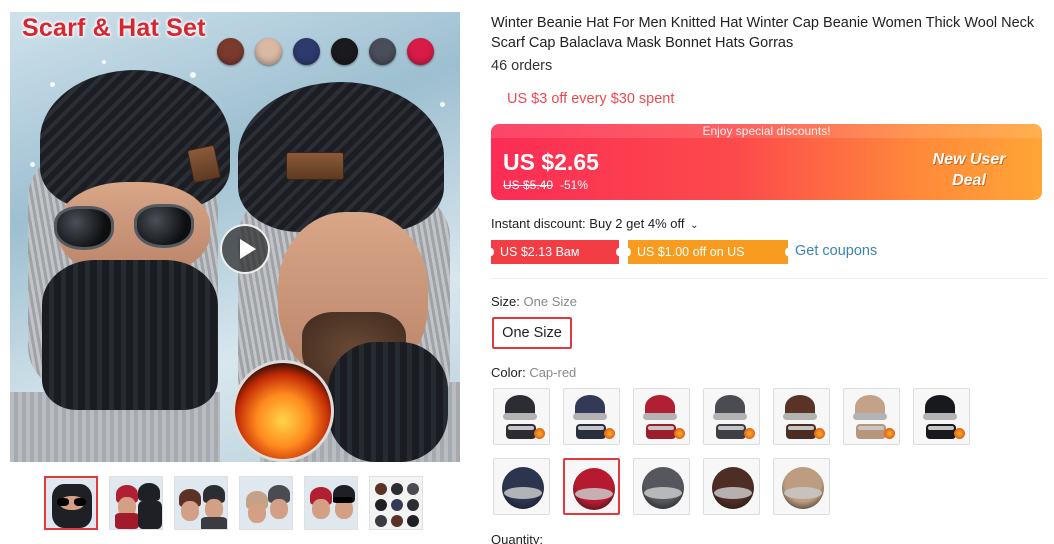 The image size is (1054, 544). What do you see at coordinates (522, 66) in the screenshot?
I see `order-count: 46 orders` at bounding box center [522, 66].